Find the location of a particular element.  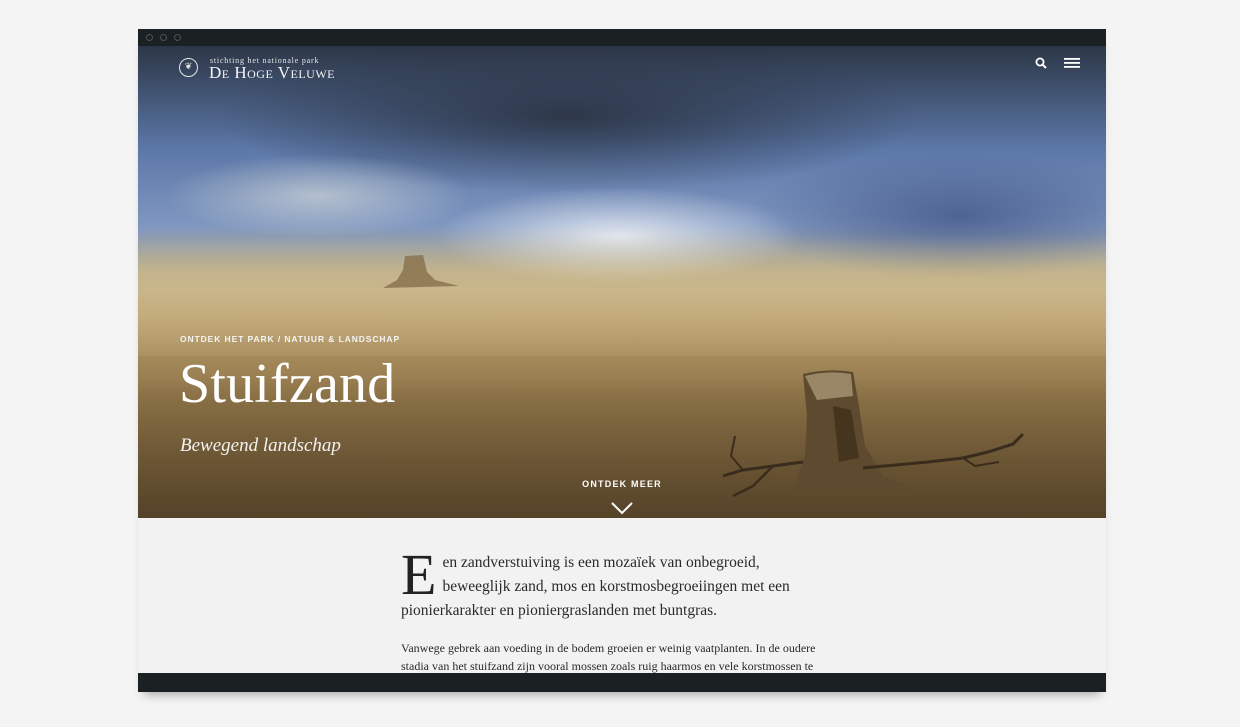

drop-cap: E is located at coordinates (419, 574).